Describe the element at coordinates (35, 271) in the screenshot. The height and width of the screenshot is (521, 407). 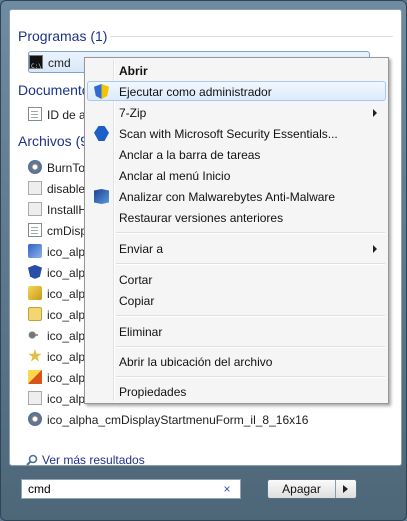
I see `shield-icon` at that location.